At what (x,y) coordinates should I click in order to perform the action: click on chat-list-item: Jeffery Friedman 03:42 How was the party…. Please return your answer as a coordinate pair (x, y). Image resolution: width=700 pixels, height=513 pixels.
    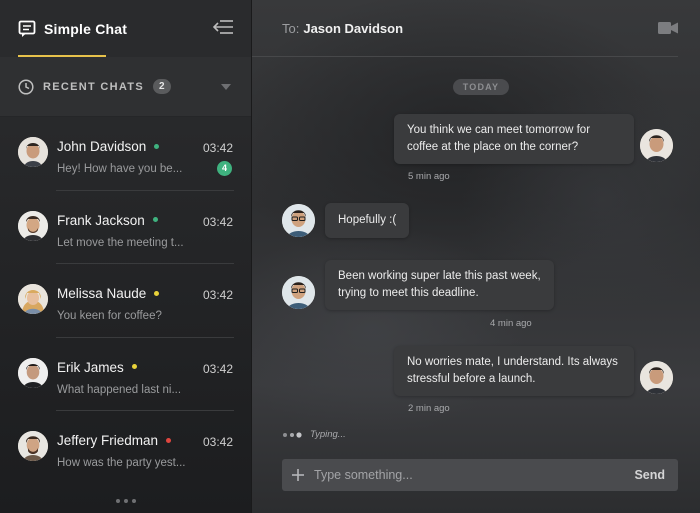
    Looking at the image, I should click on (126, 448).